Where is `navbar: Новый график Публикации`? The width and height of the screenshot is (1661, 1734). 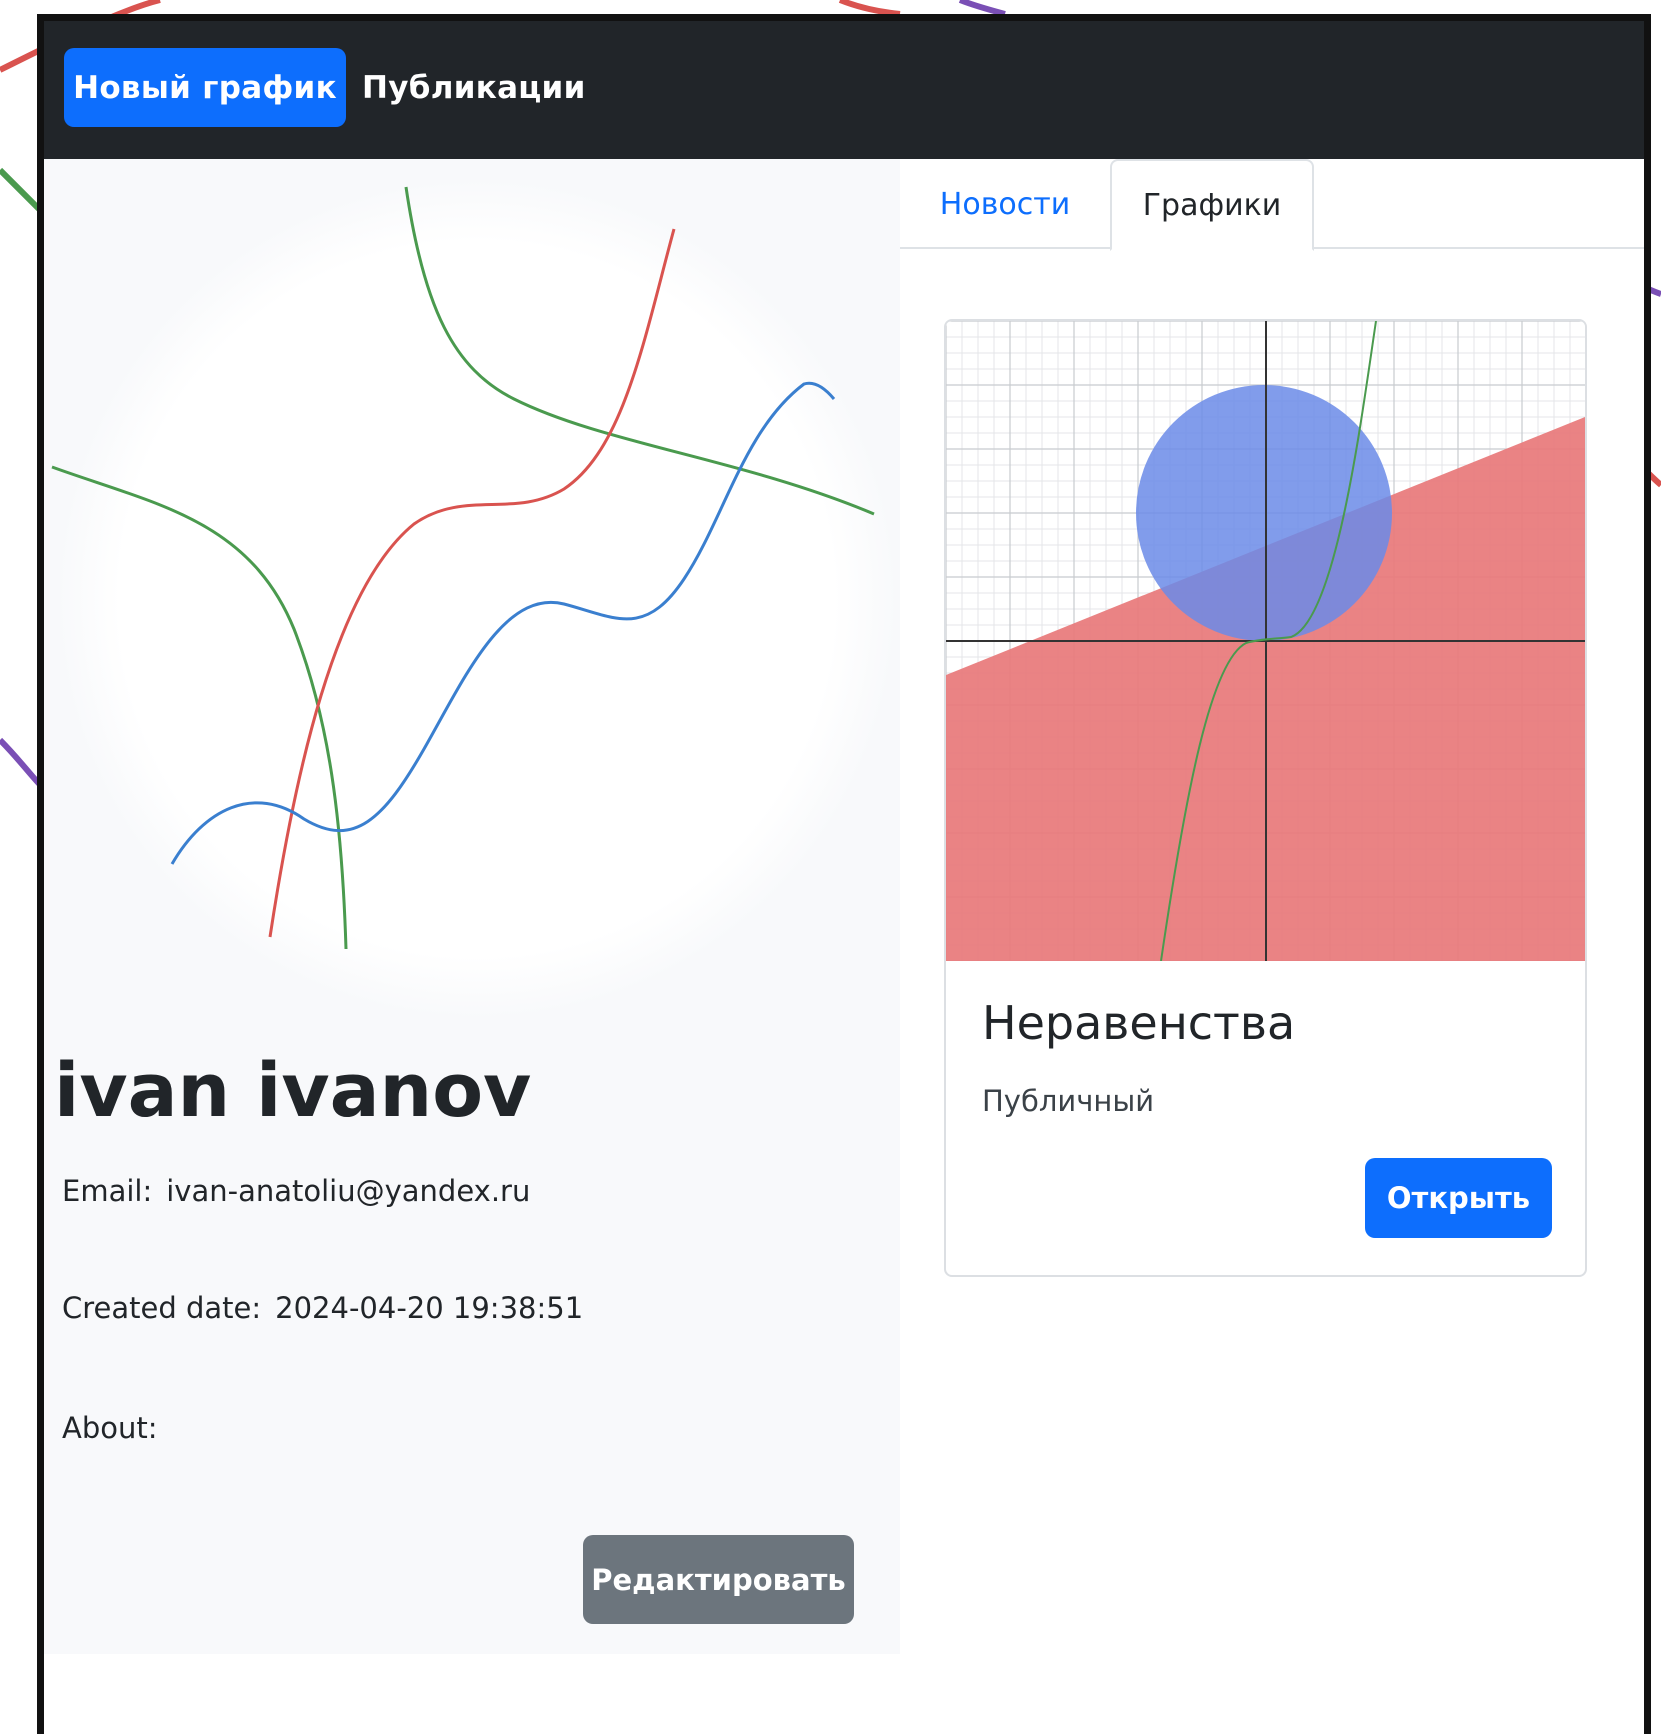 navbar: Новый график Публикации is located at coordinates (844, 90).